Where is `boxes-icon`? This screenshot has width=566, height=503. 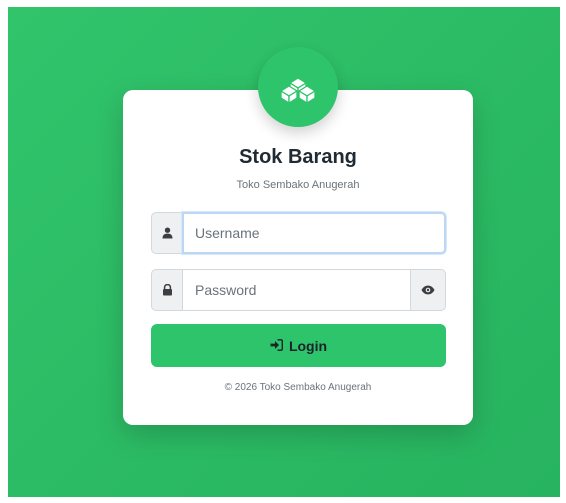 boxes-icon is located at coordinates (298, 87).